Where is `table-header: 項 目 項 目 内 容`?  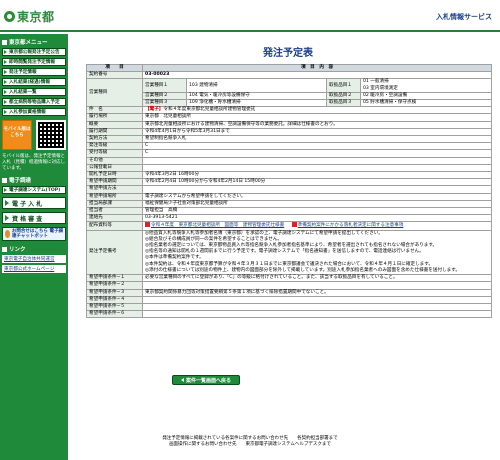
table-header: 項 目 項 目 内 容 is located at coordinates (289, 68).